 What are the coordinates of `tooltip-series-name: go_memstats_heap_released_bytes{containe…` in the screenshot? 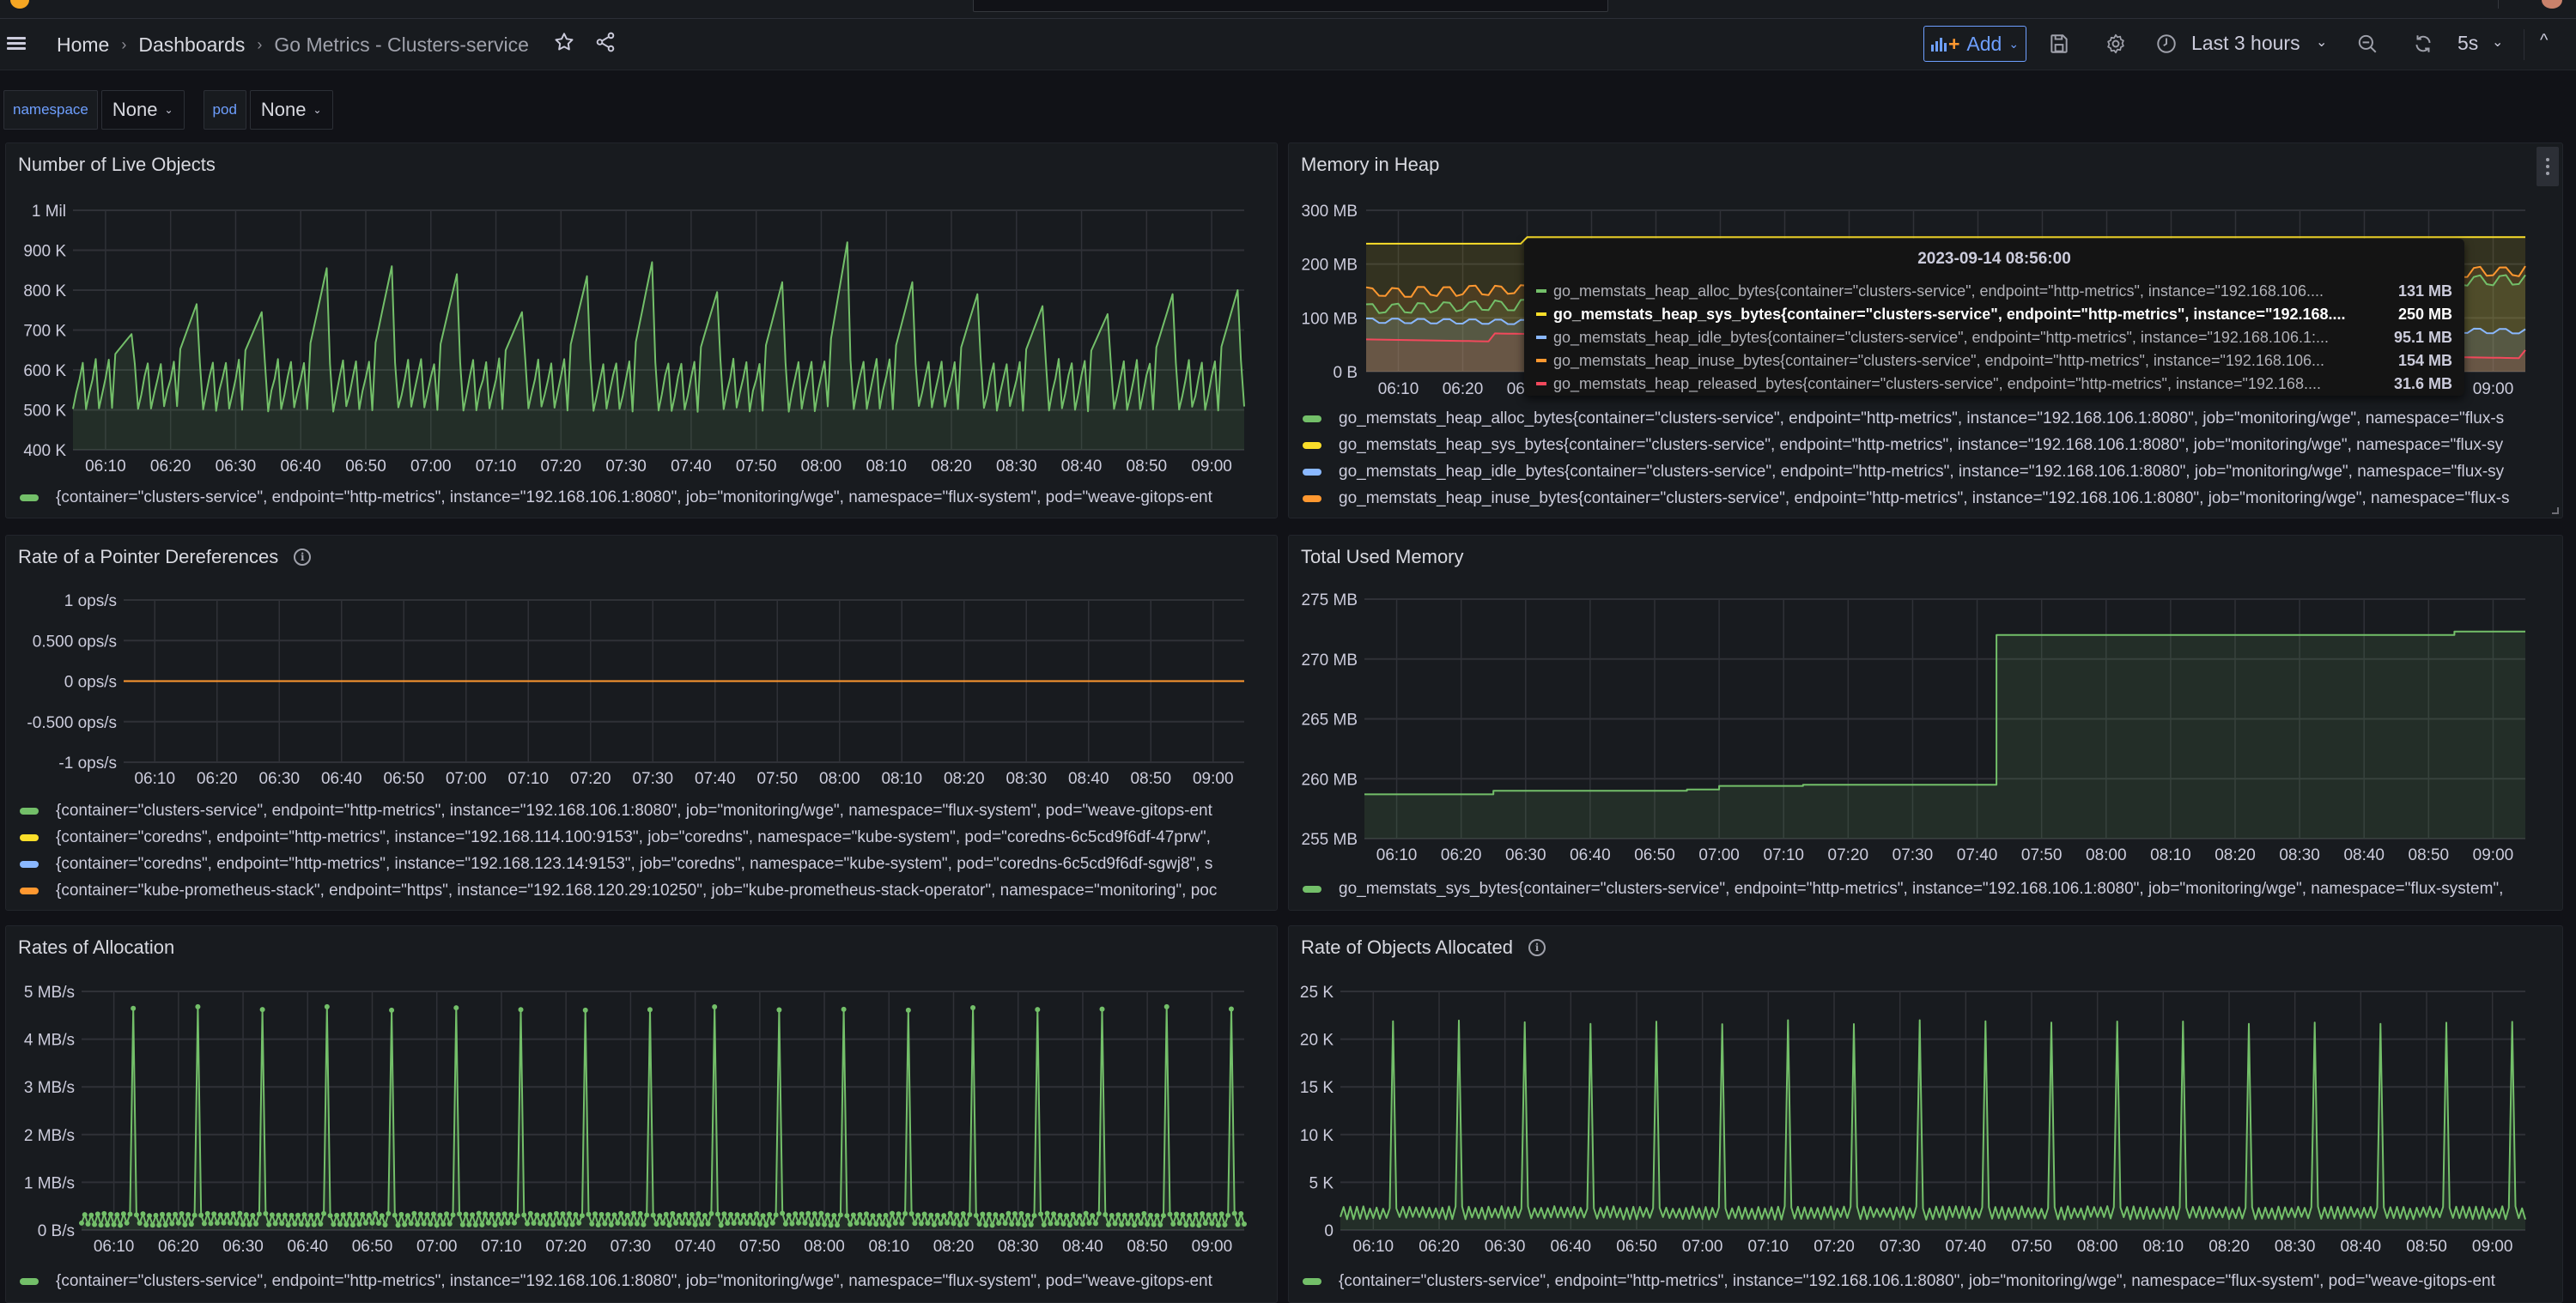 It's located at (1937, 383).